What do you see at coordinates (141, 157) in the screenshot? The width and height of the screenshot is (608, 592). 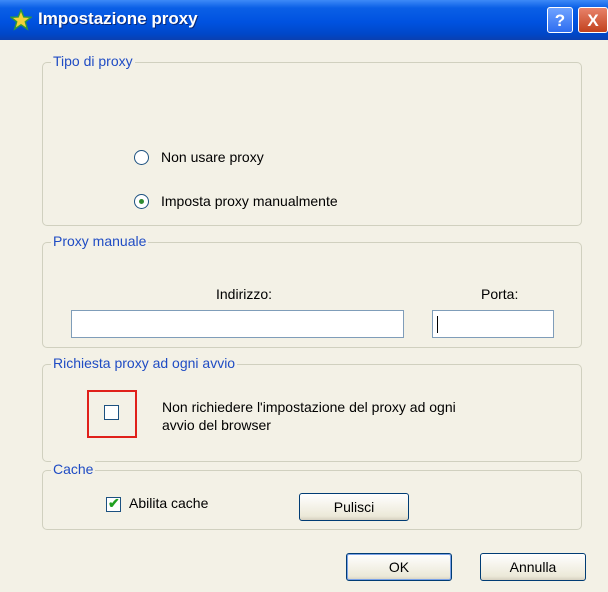 I see `no-proxy-radio` at bounding box center [141, 157].